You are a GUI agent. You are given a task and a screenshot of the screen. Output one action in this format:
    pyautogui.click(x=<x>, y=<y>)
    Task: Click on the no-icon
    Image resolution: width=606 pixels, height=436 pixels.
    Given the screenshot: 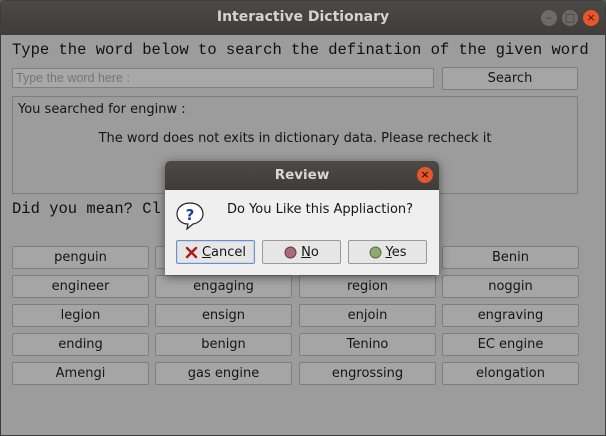 What is the action you would take?
    pyautogui.click(x=290, y=252)
    